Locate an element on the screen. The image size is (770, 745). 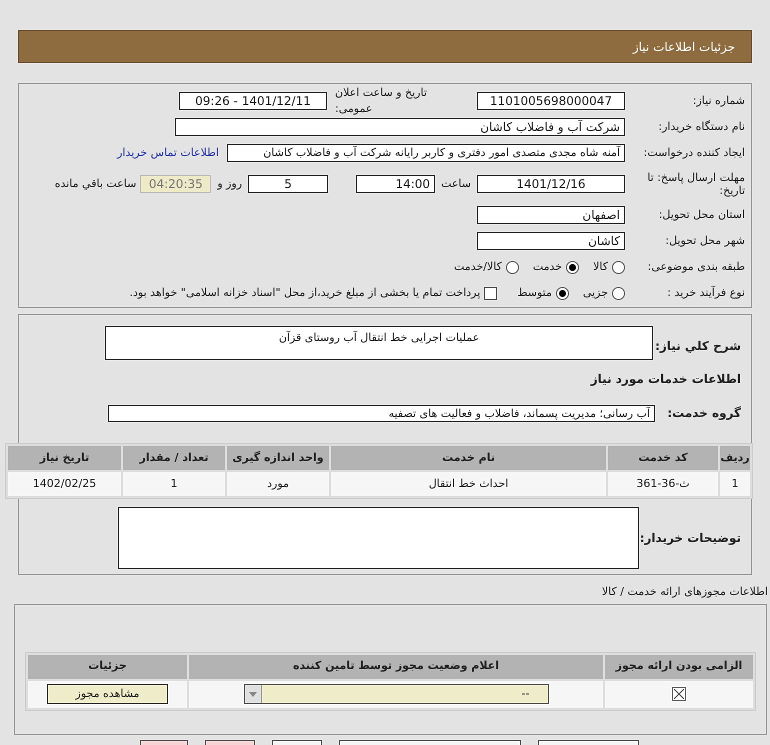
radio-label: جزیی is located at coordinates (595, 292).